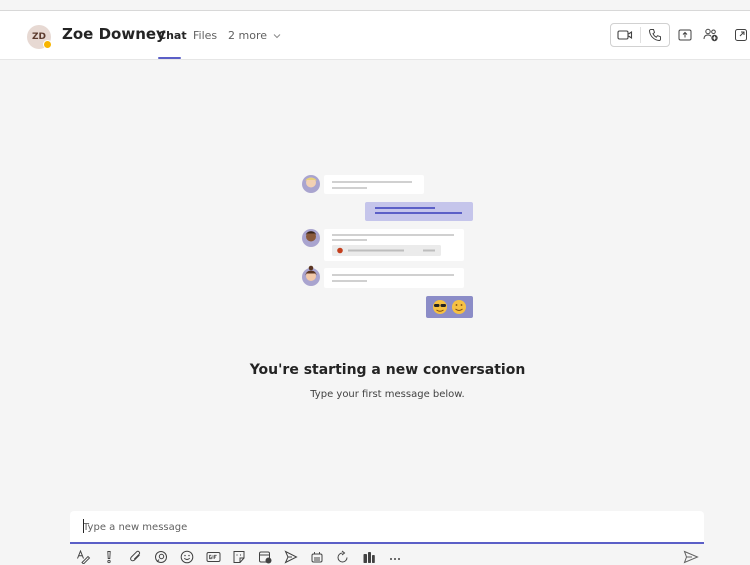 The image size is (750, 565). I want to click on gif-button, so click(213, 556).